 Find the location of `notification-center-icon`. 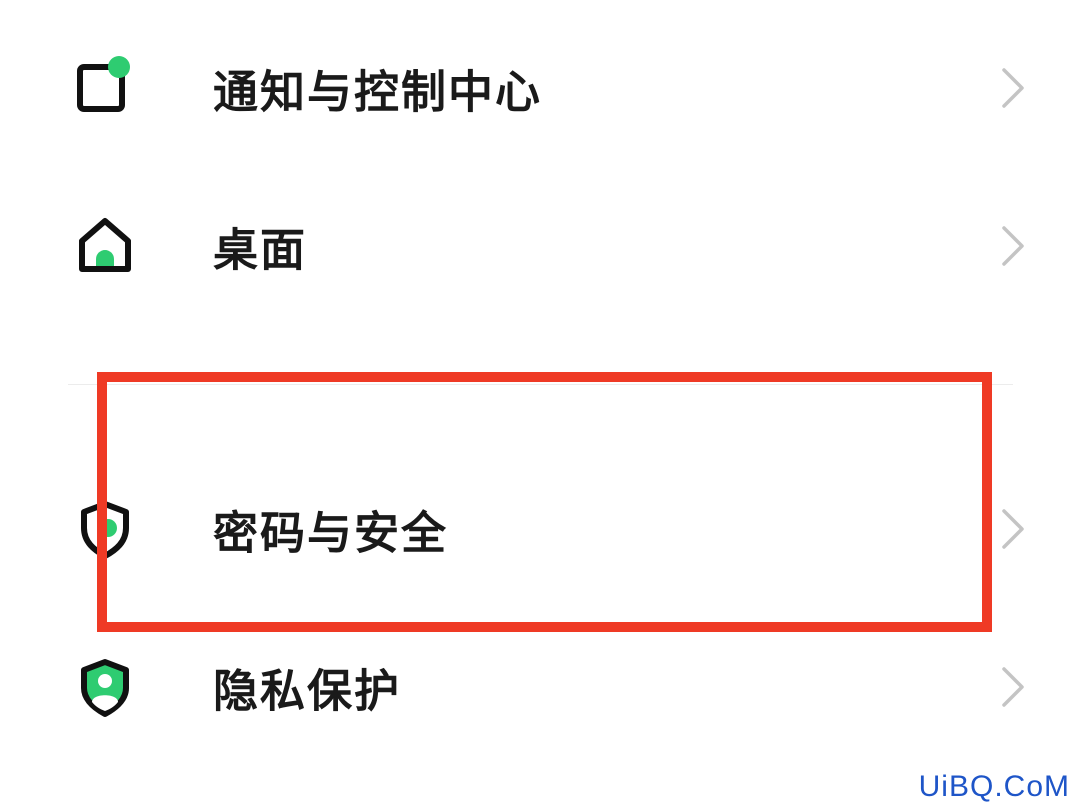

notification-center-icon is located at coordinates (105, 88).